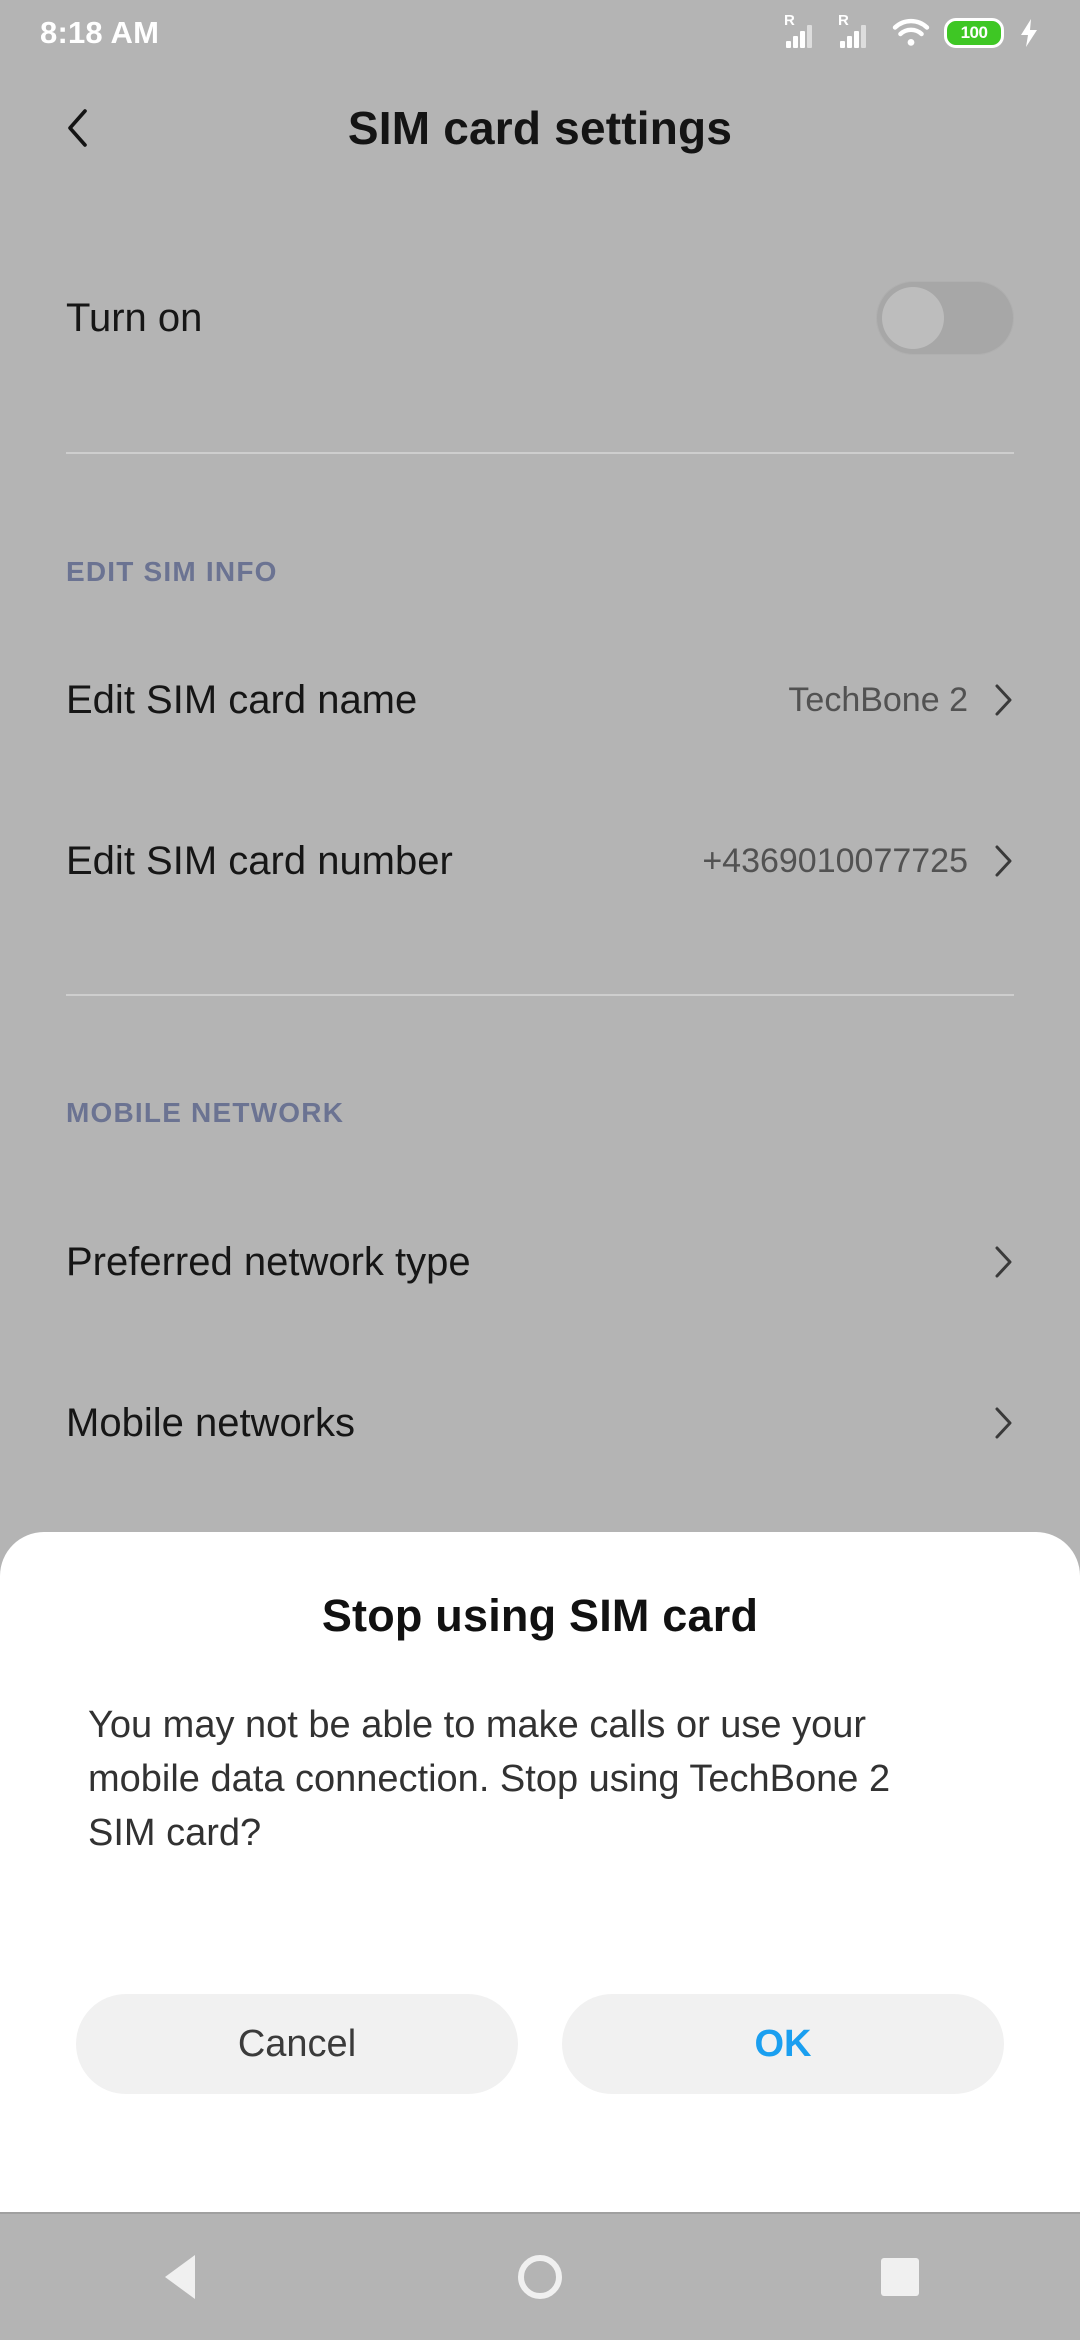  What do you see at coordinates (540, 1423) in the screenshot?
I see `row-mobile-networks: Mobile networks` at bounding box center [540, 1423].